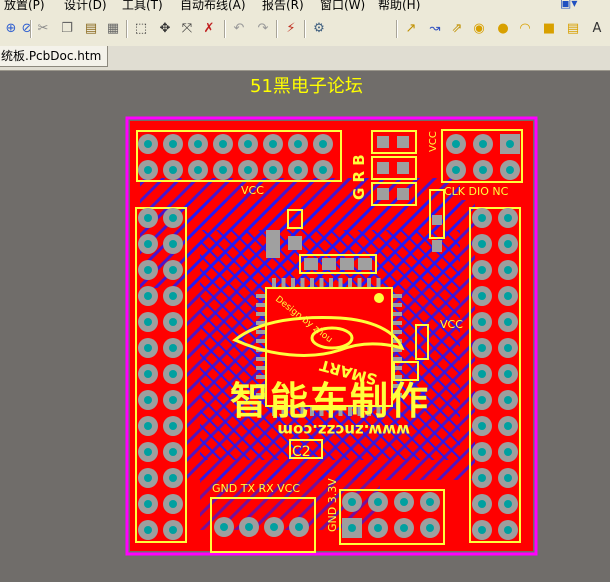 The height and width of the screenshot is (582, 610). What do you see at coordinates (451, 324) in the screenshot?
I see `silk-vcc-right: VCC` at bounding box center [451, 324].